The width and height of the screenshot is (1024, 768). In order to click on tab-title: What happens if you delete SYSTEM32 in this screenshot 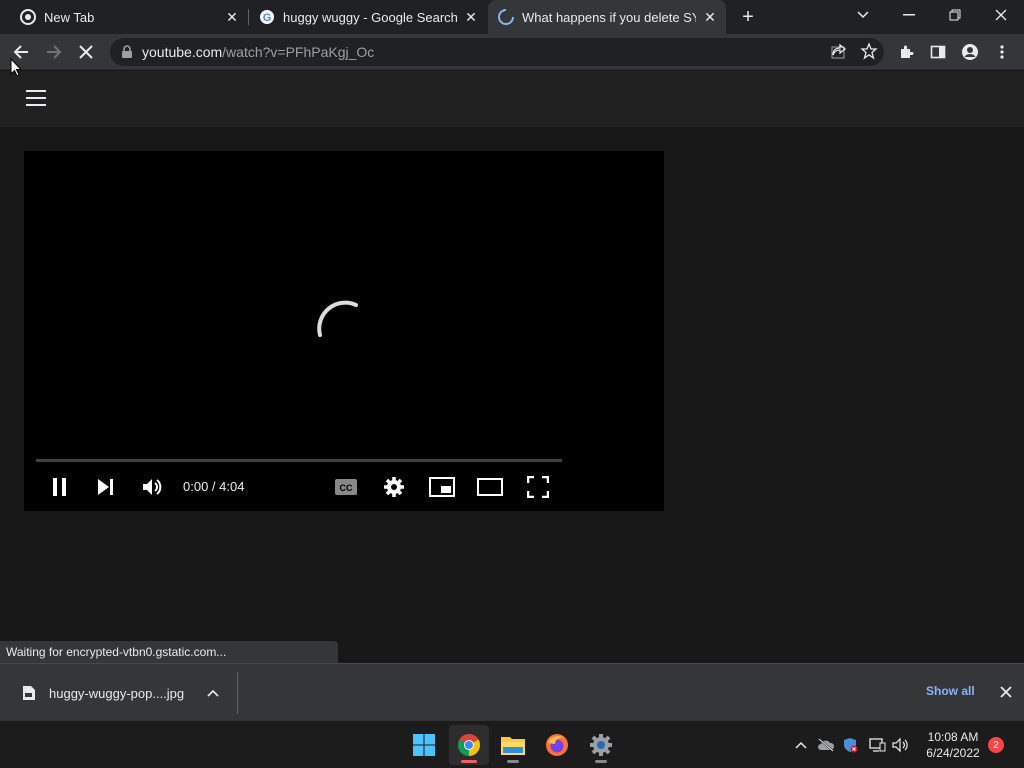, I will do `click(609, 17)`.